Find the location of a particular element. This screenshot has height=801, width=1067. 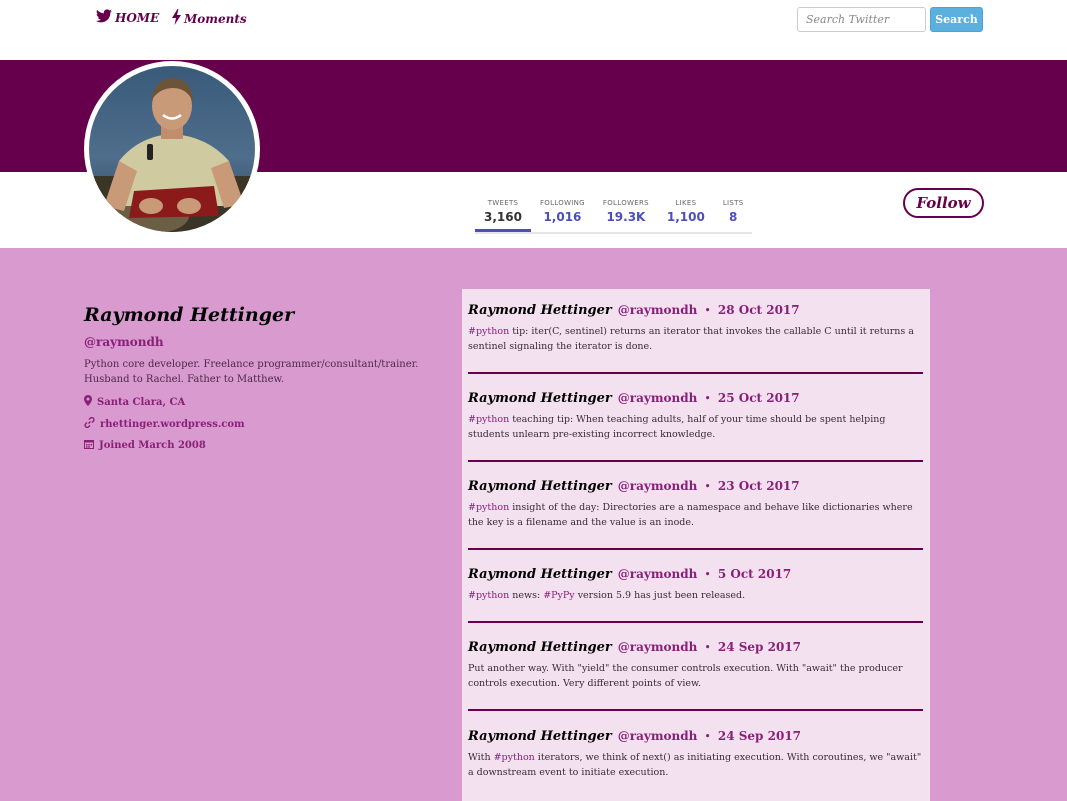

nav-home-label: HOME is located at coordinates (137, 17).